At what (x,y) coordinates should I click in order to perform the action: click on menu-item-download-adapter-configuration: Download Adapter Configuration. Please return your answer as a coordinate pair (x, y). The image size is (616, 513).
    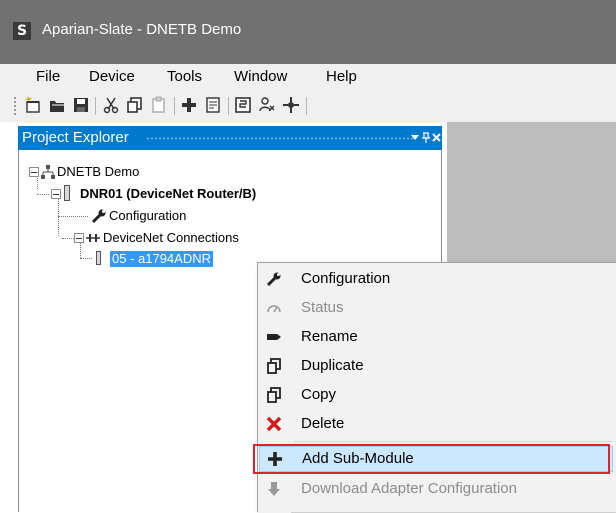
    Looking at the image, I should click on (437, 489).